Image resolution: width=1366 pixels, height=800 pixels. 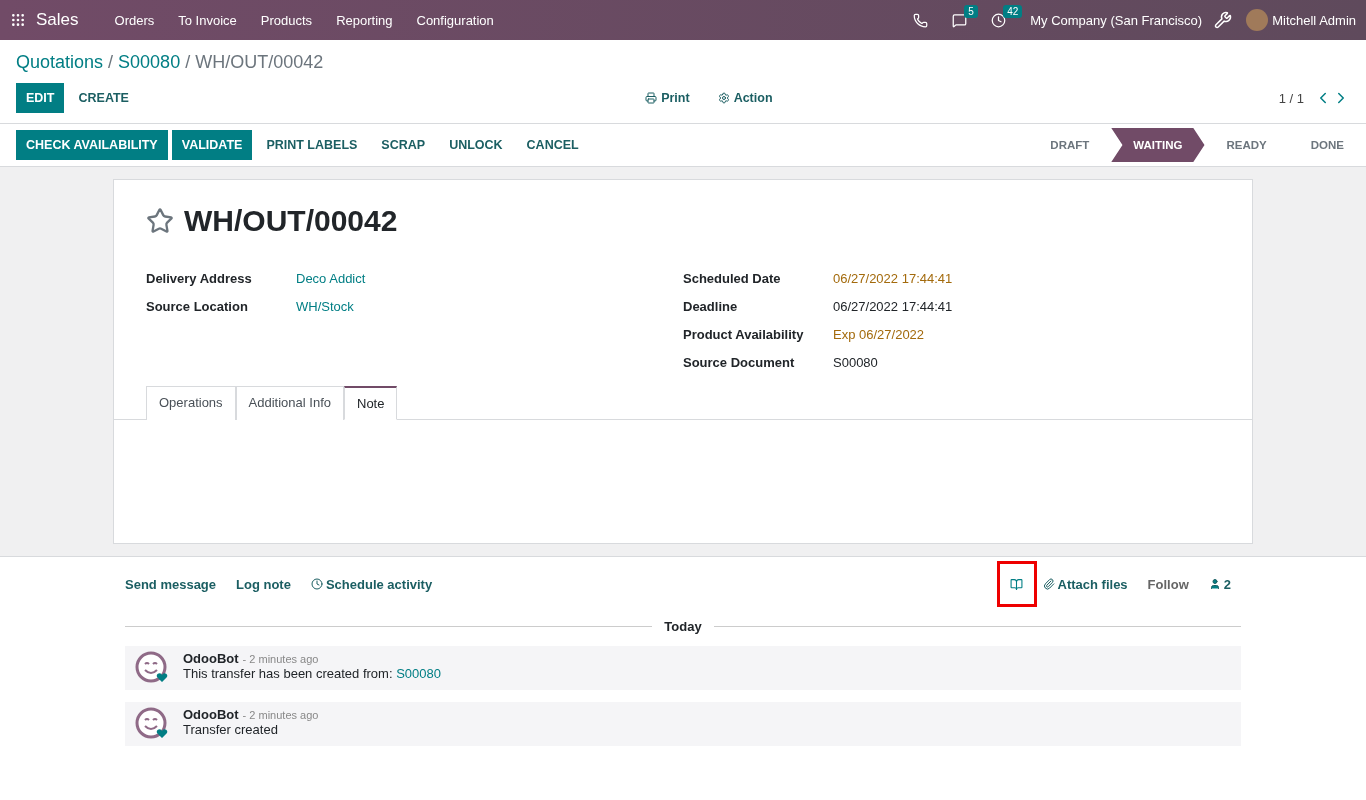 I want to click on paperclip-icon, so click(x=1048, y=584).